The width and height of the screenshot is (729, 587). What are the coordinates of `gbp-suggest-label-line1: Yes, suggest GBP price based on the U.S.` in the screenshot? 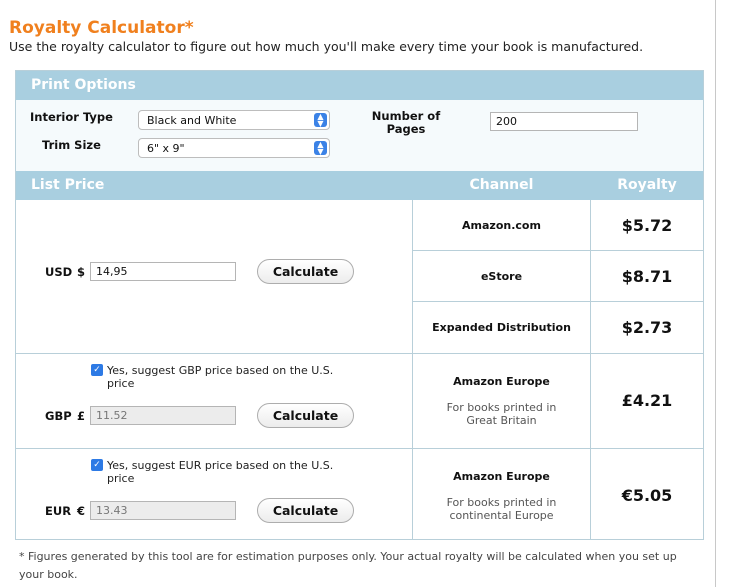 It's located at (220, 370).